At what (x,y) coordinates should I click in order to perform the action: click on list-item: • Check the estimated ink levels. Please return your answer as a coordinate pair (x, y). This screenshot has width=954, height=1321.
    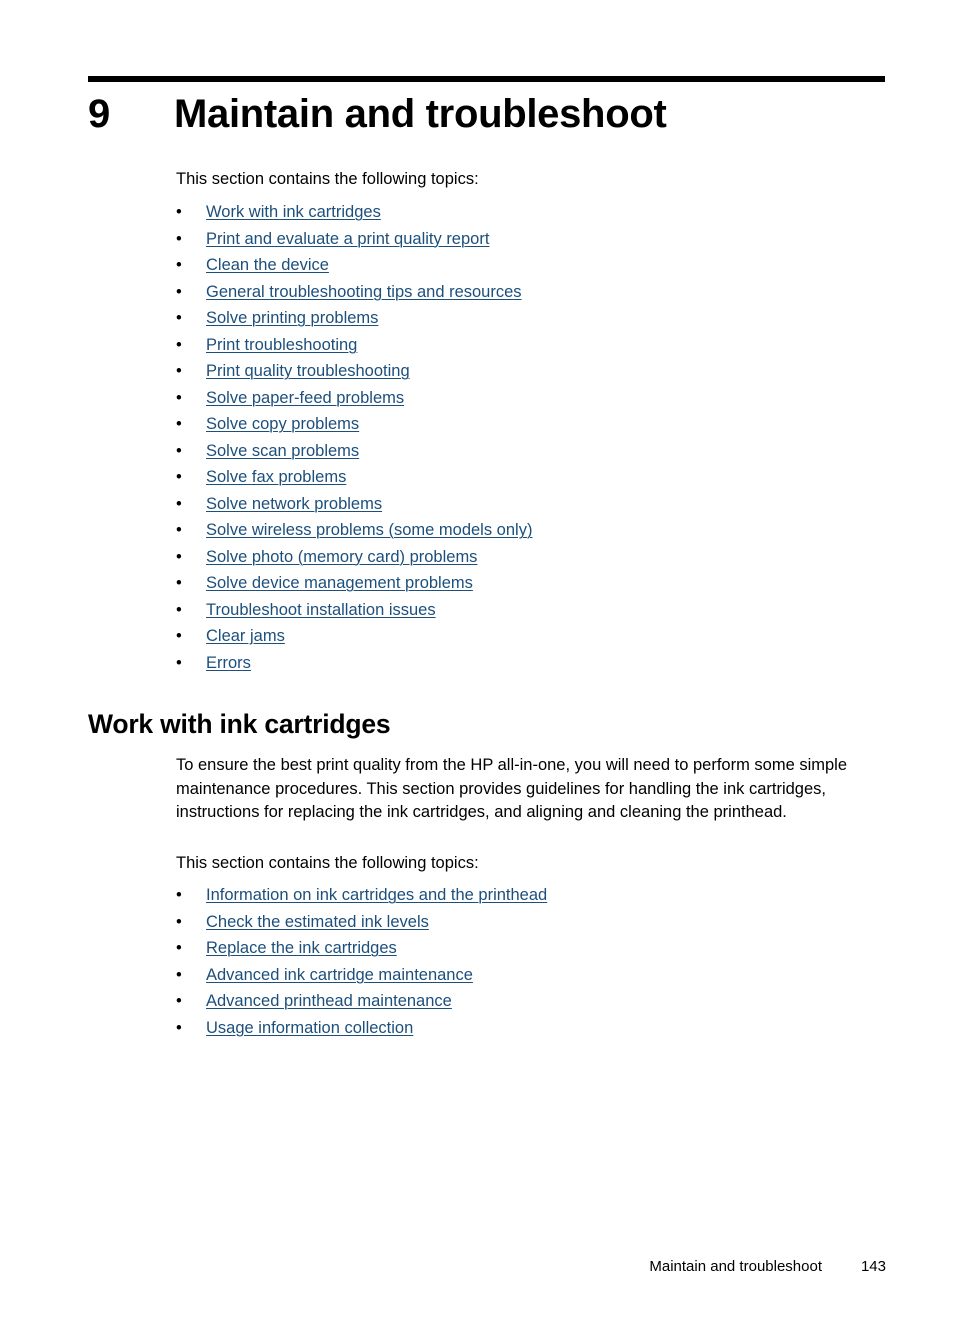
    Looking at the image, I should click on (526, 922).